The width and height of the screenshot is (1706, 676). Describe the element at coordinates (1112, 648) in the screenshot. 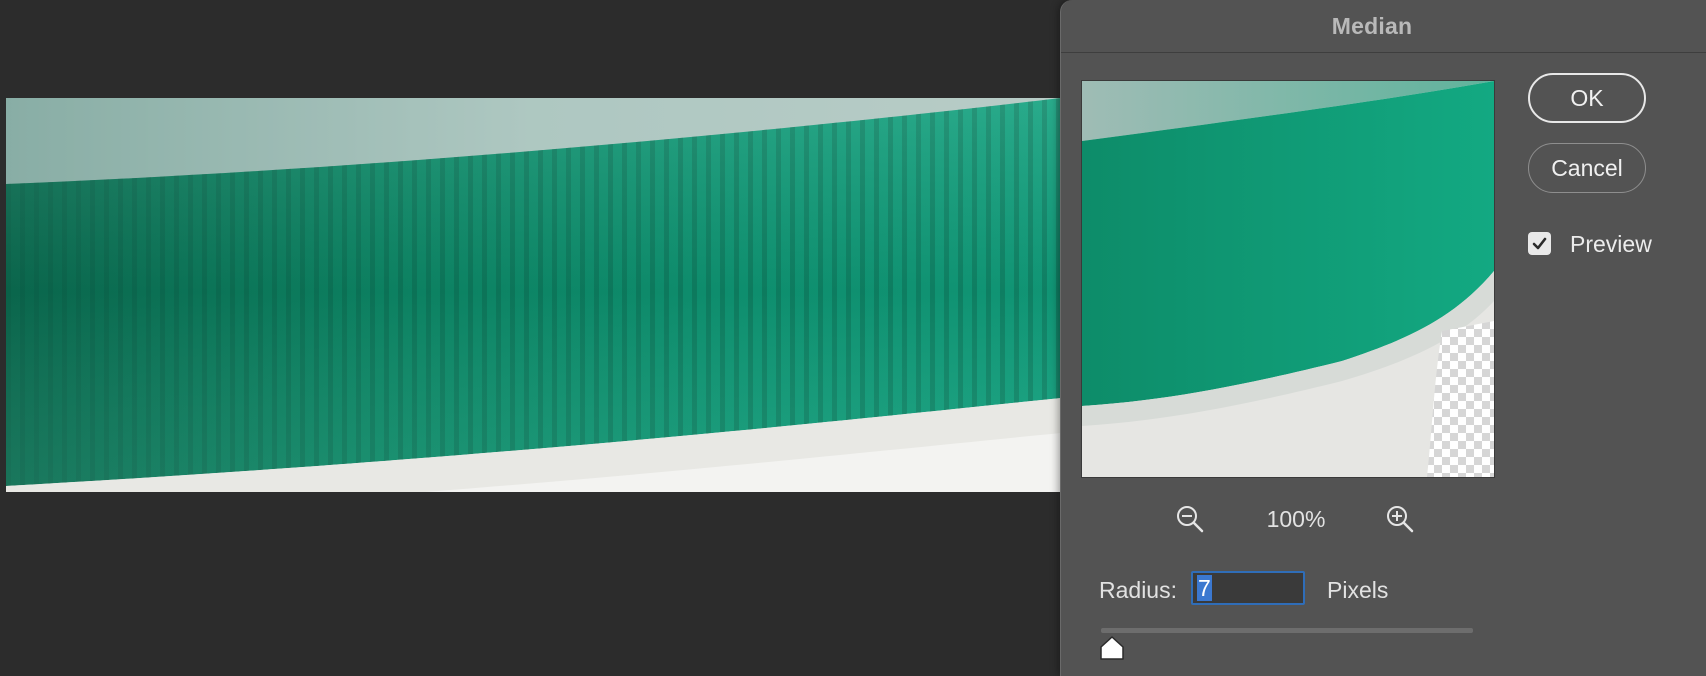

I see `slider-thumb-icon` at that location.